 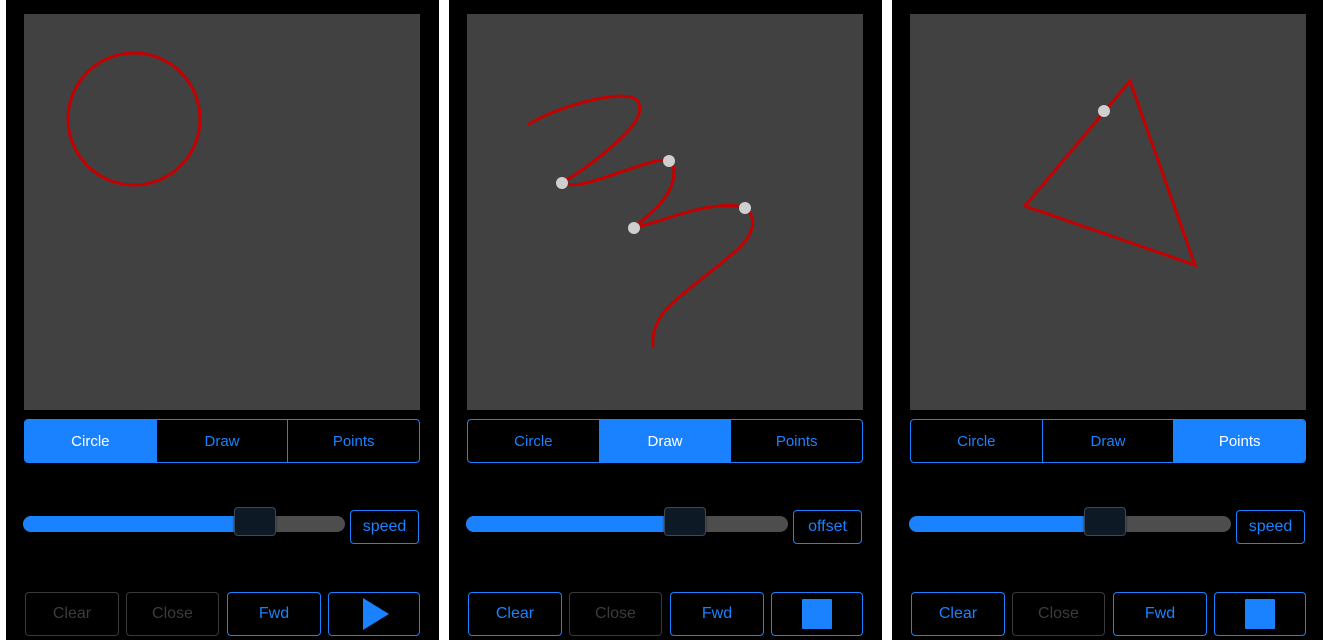 I want to click on play-button, so click(x=374, y=614).